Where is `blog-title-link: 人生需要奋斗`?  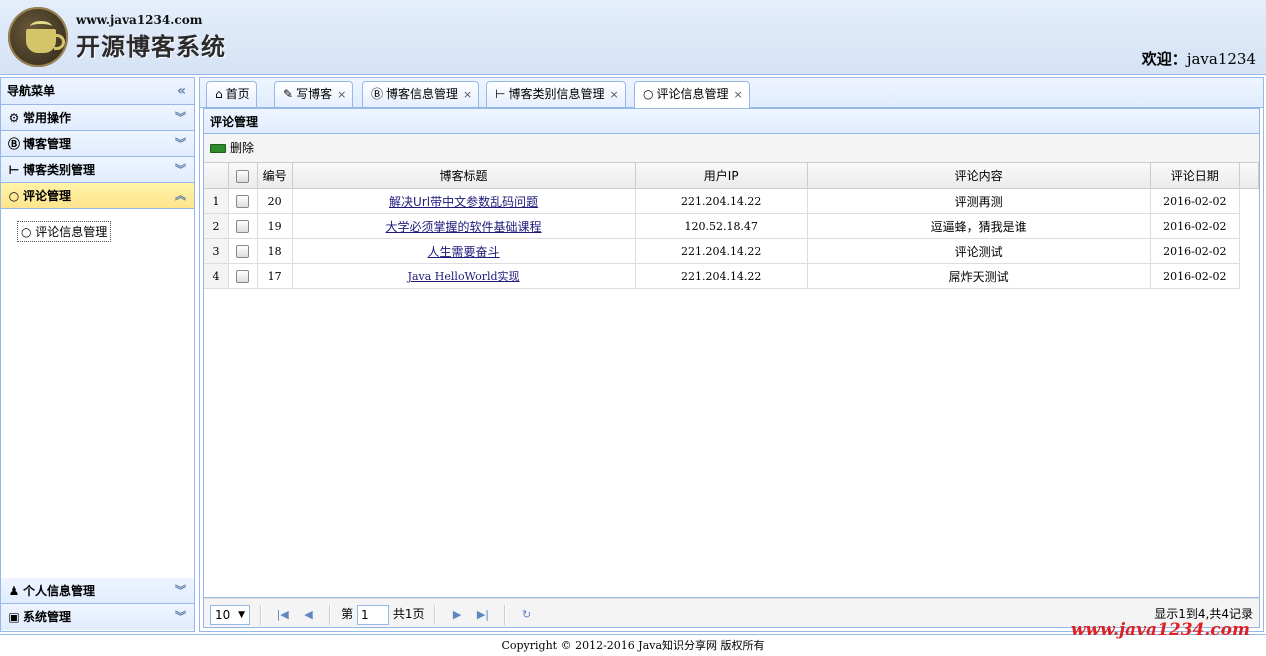
blog-title-link: 人生需要奋斗 is located at coordinates (464, 252).